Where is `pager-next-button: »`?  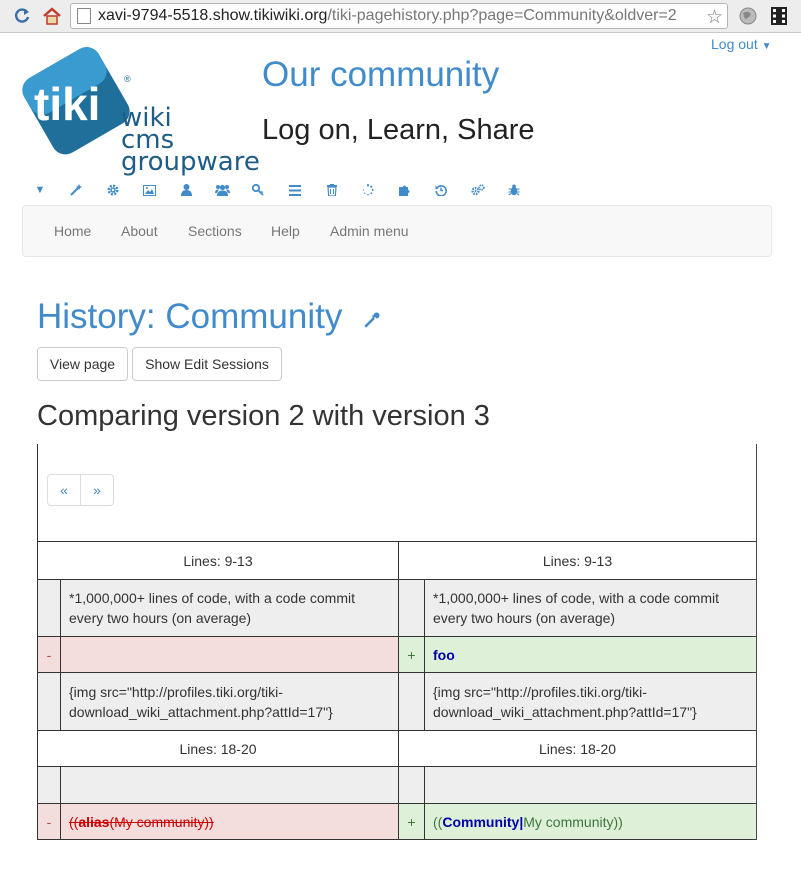
pager-next-button: » is located at coordinates (97, 490).